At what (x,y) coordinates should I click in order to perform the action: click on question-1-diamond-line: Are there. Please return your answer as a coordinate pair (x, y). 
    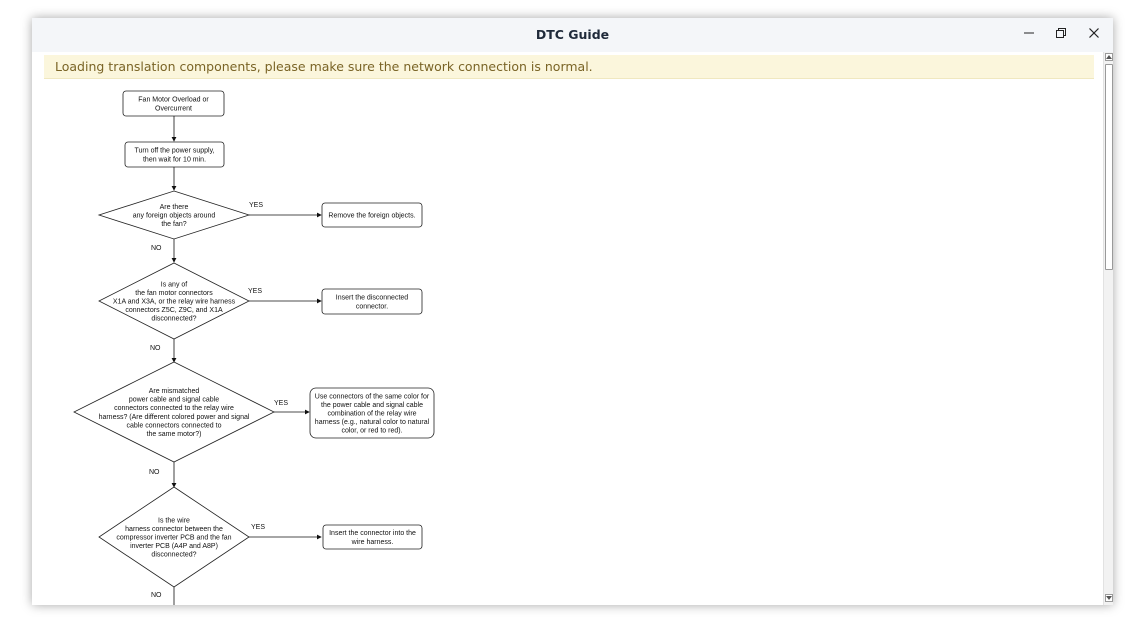
    Looking at the image, I should click on (174, 207).